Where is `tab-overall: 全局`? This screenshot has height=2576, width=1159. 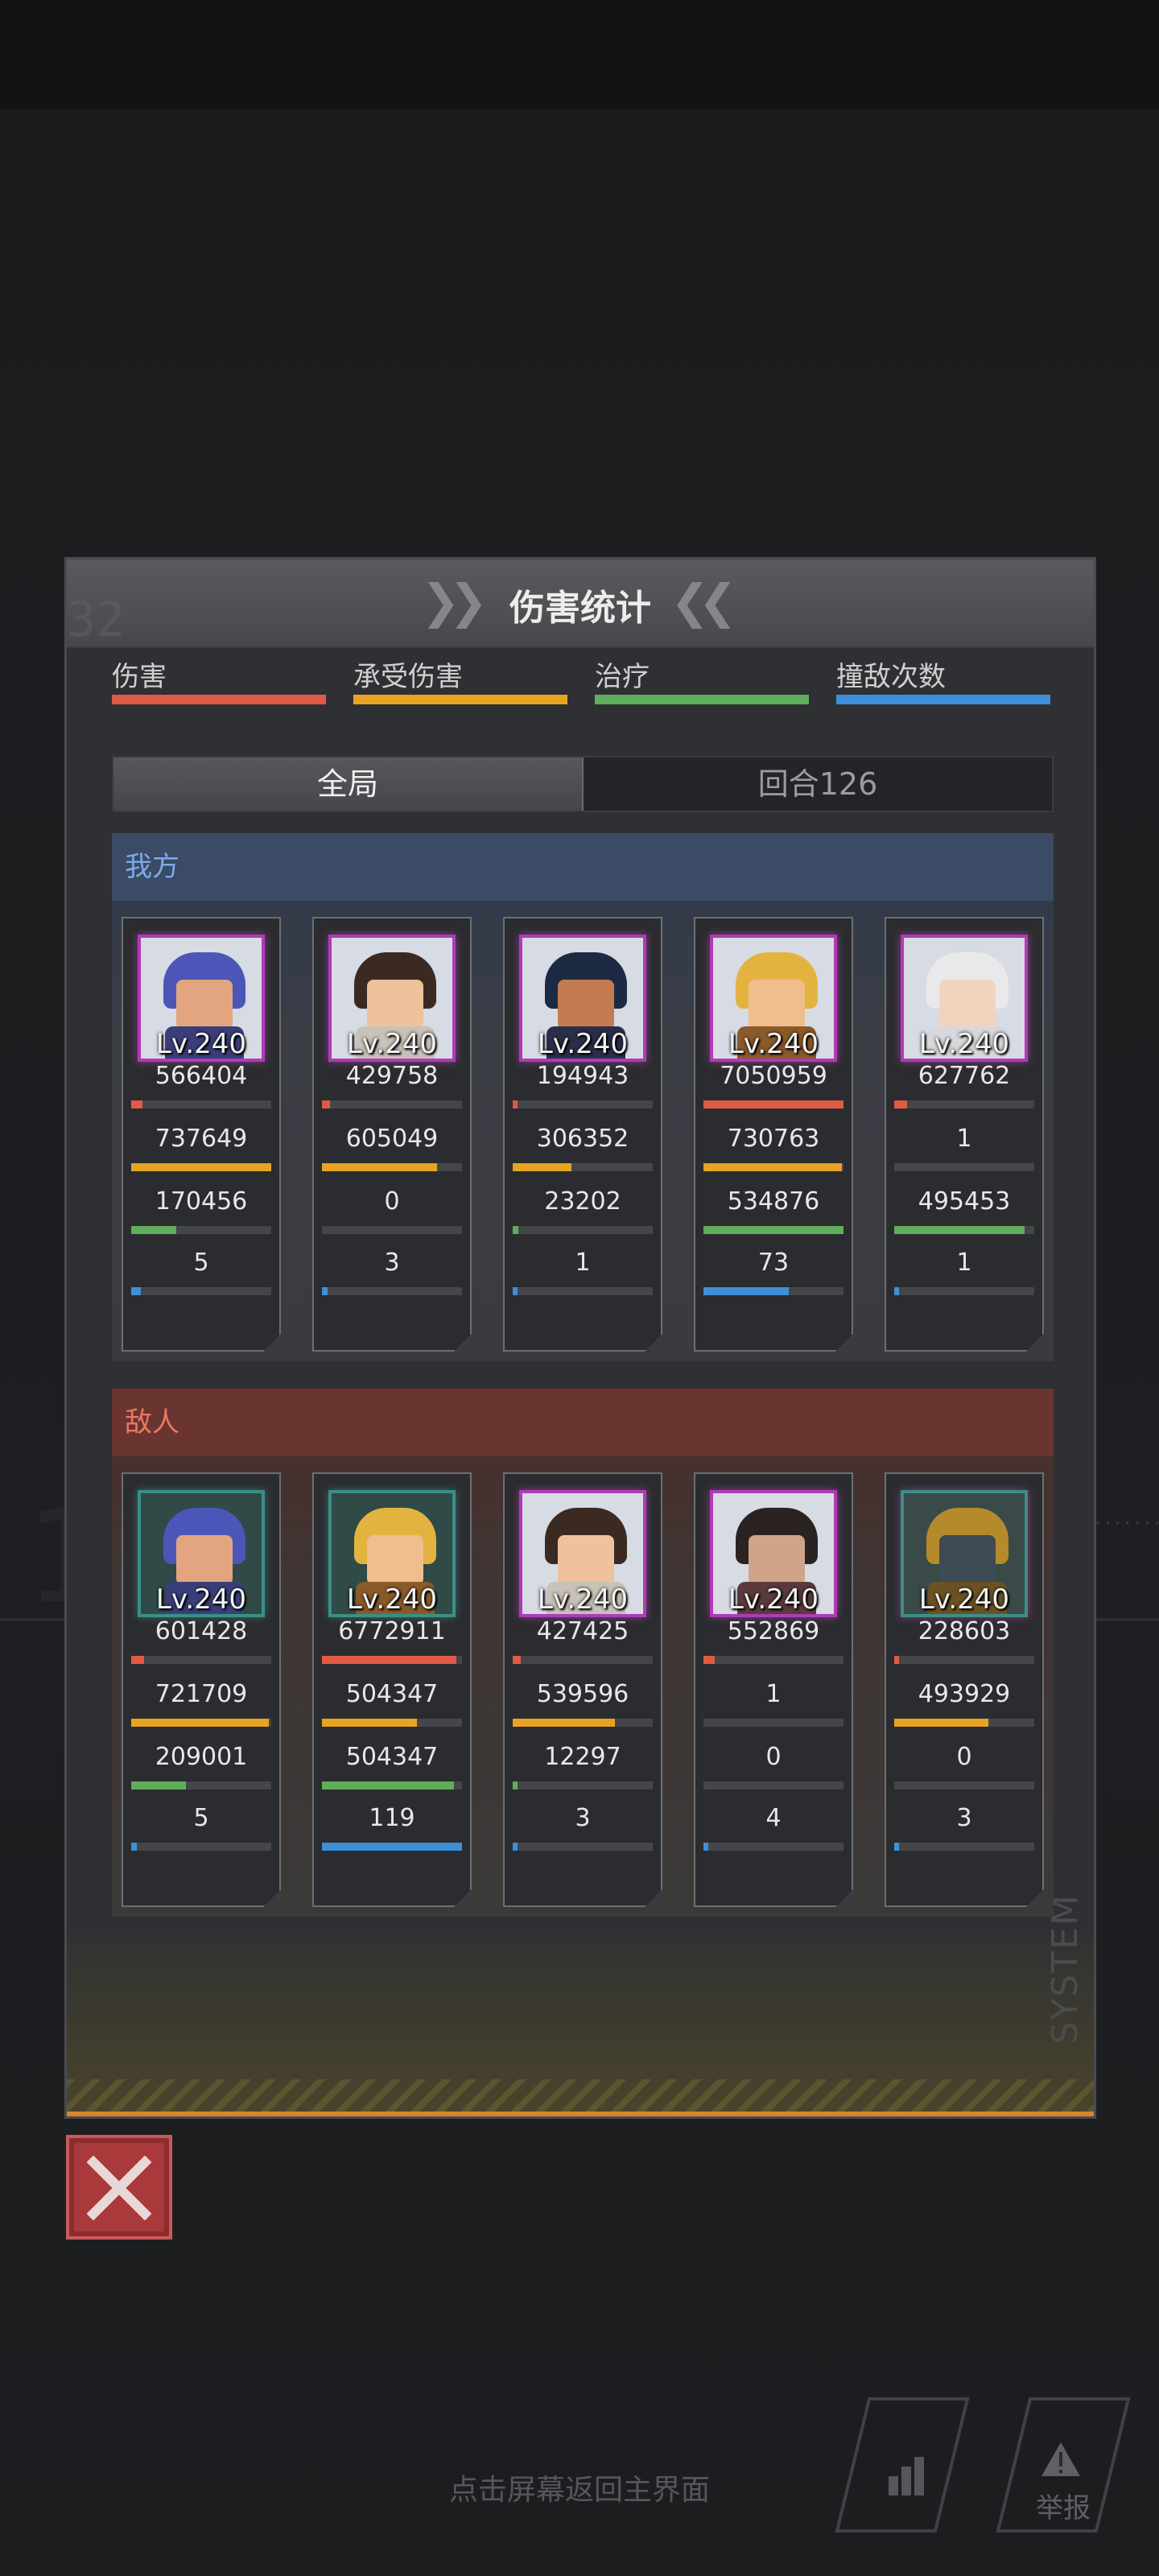
tab-overall: 全局 is located at coordinates (348, 784).